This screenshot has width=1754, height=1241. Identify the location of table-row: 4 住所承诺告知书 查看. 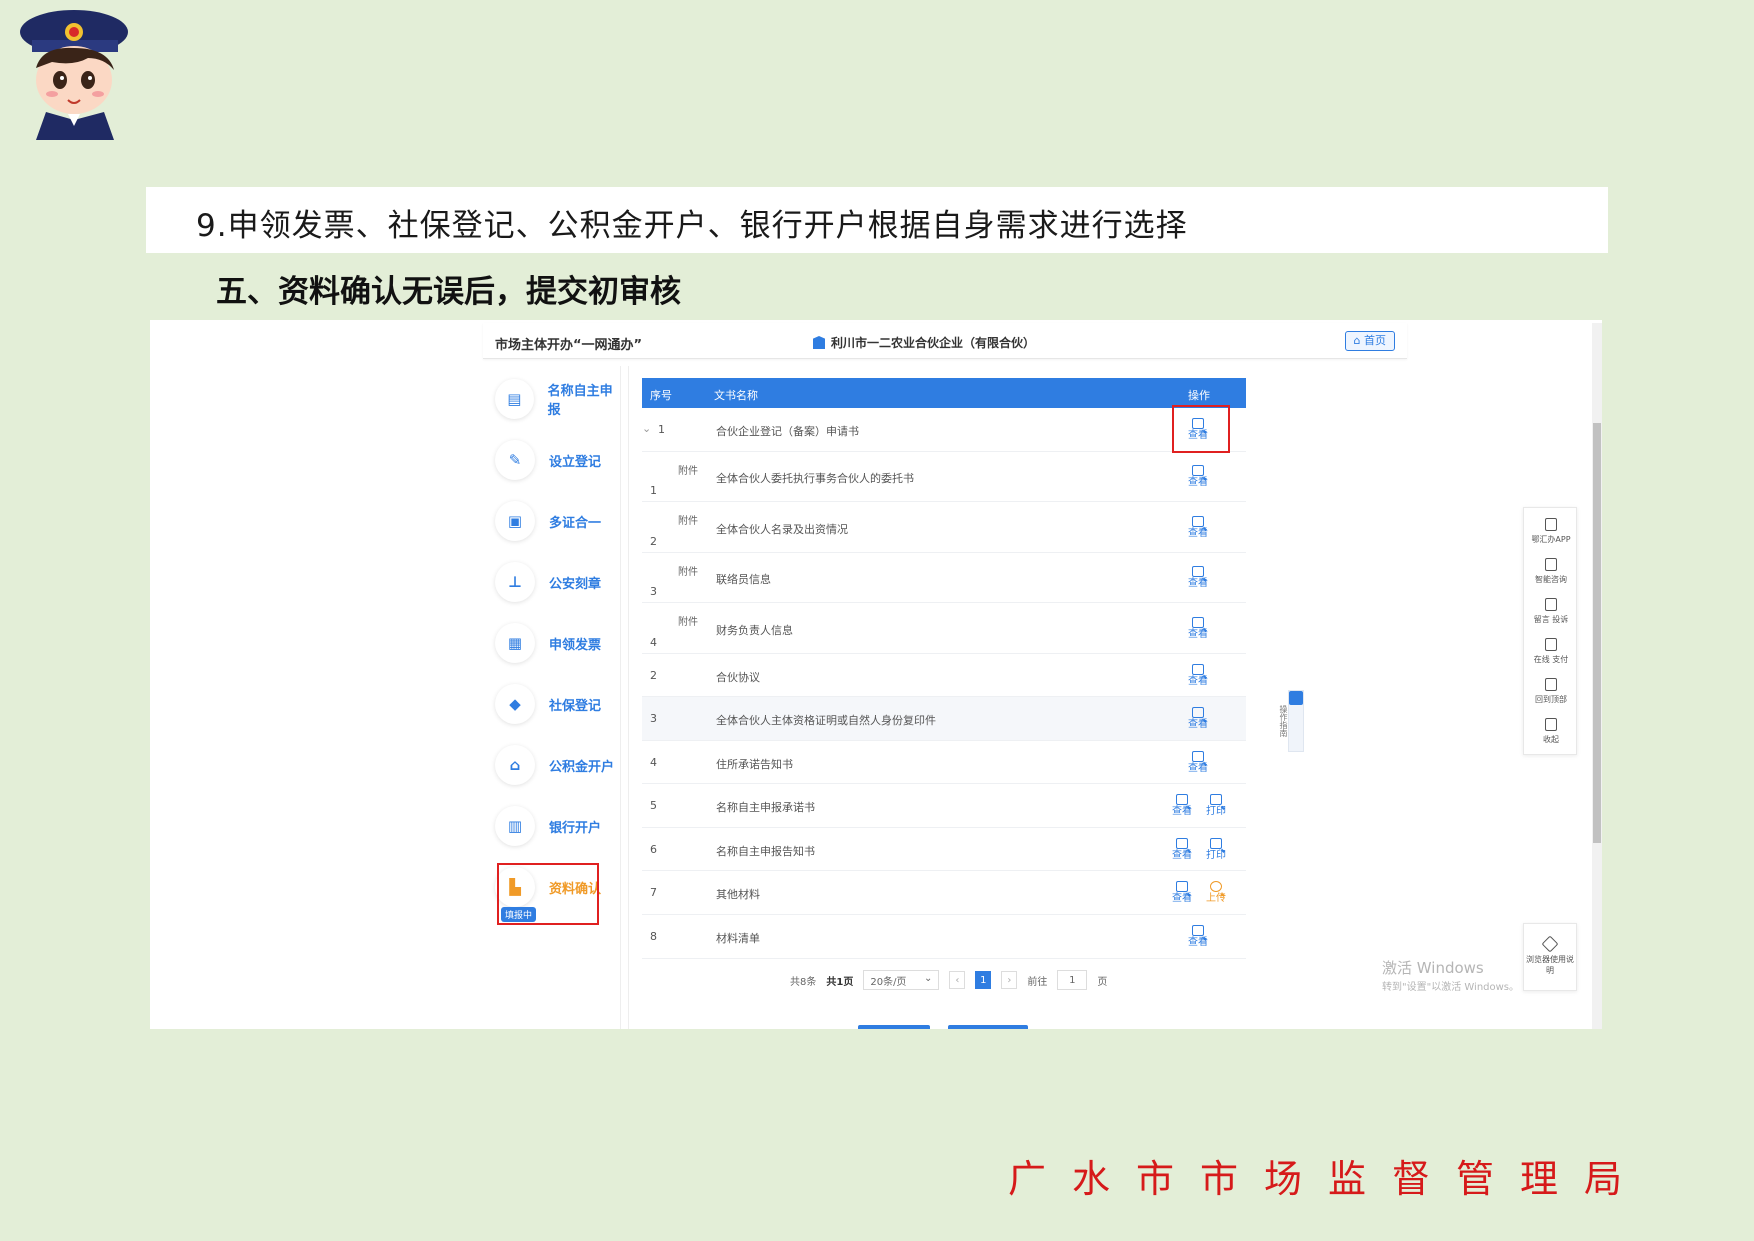
(944, 762).